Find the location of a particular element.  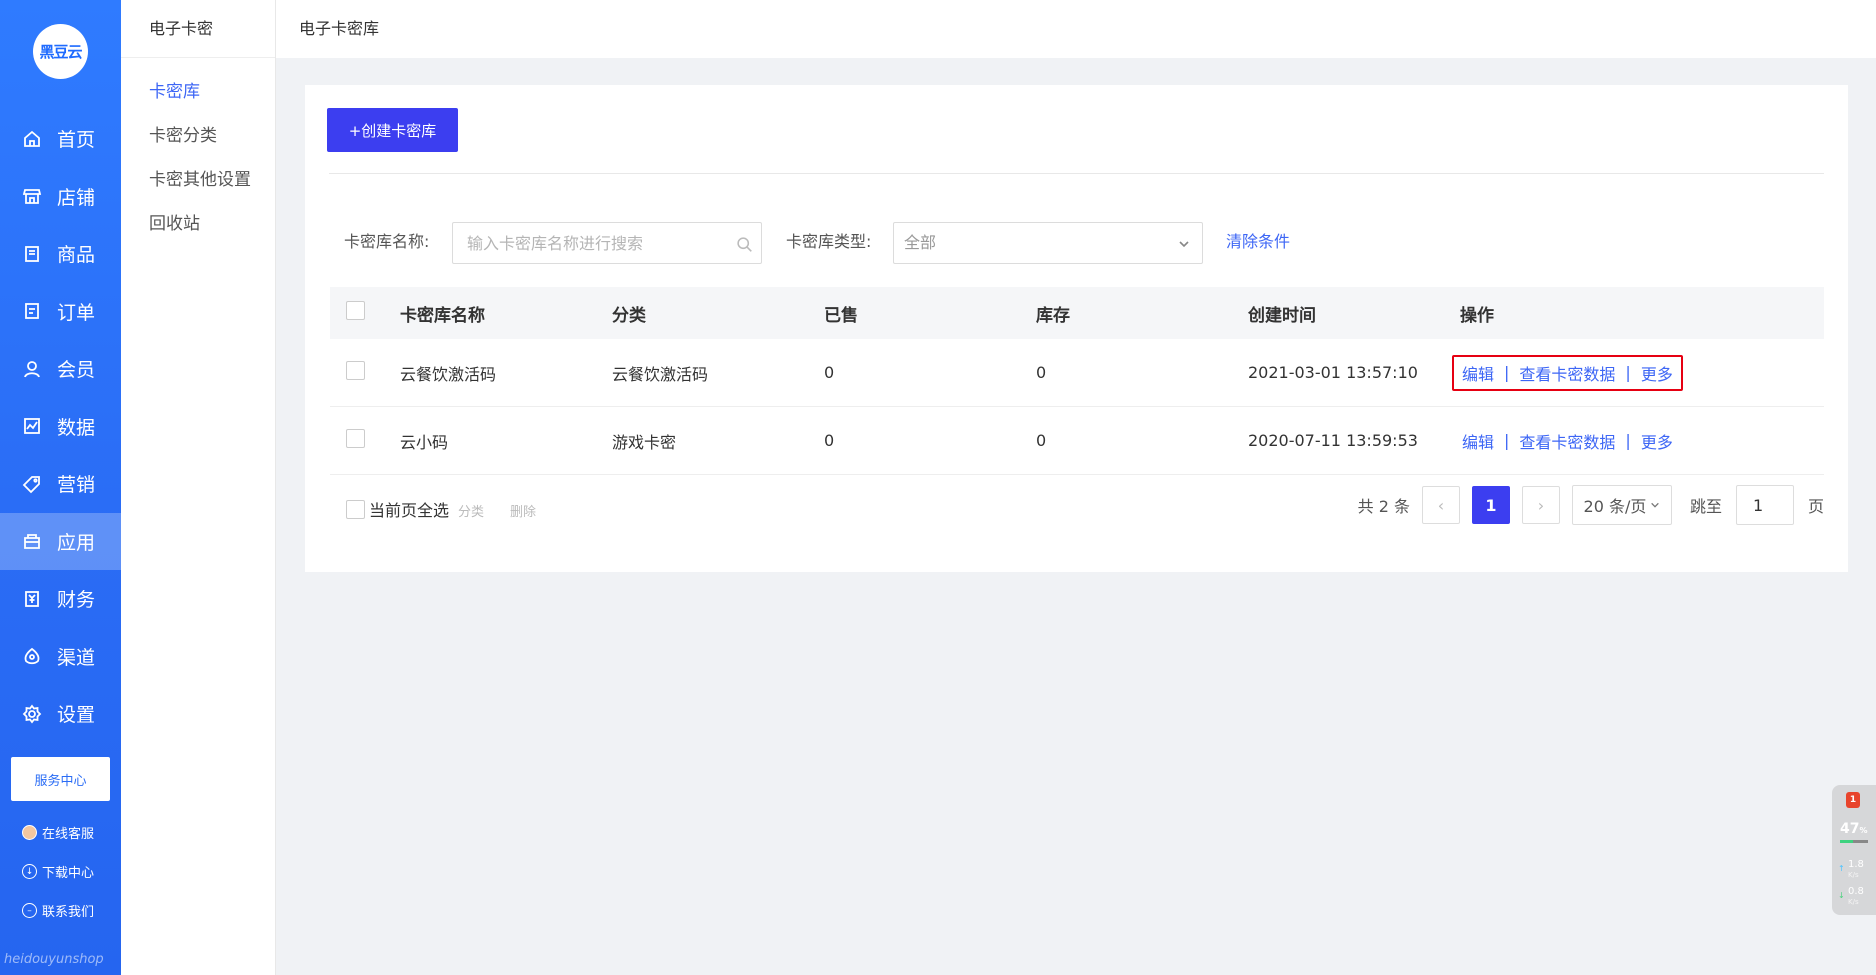

nav-item-label: 首页 is located at coordinates (76, 140).